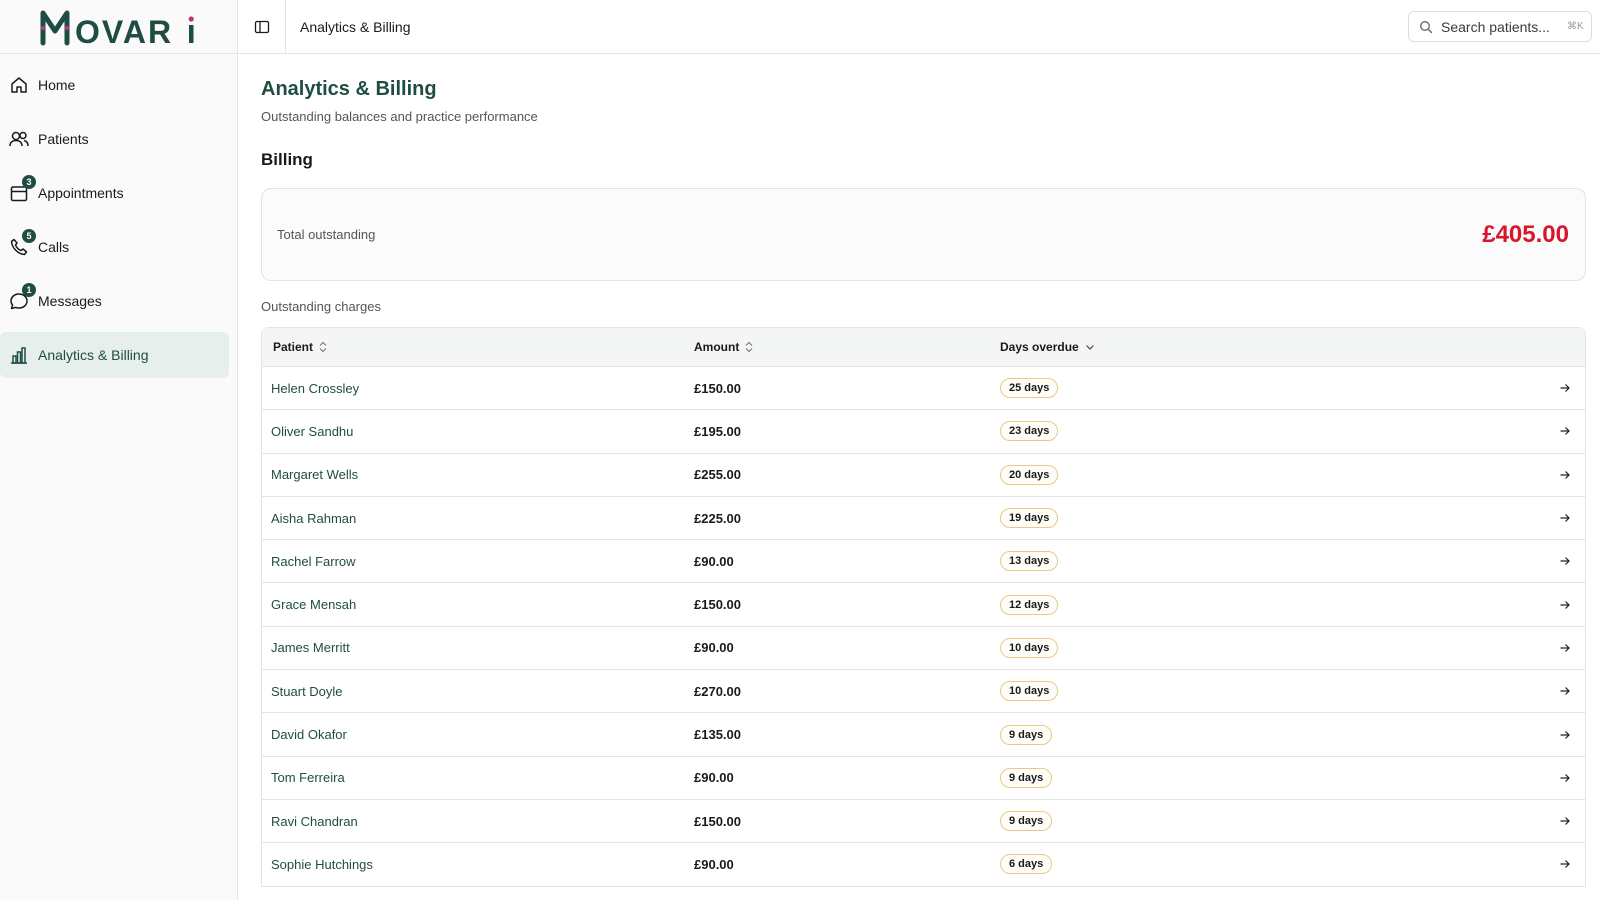  What do you see at coordinates (478, 518) in the screenshot?
I see `patient-name-link: Aisha Rahman` at bounding box center [478, 518].